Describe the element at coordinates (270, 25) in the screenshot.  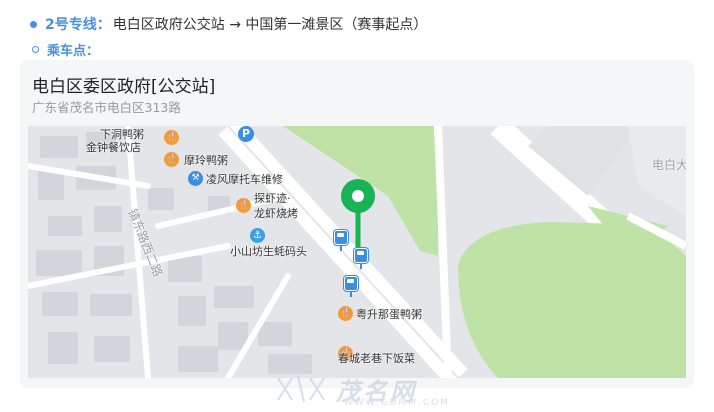
I see `route-text: 电白区政府公交站 → 中国第一滩景区（赛事起点）` at that location.